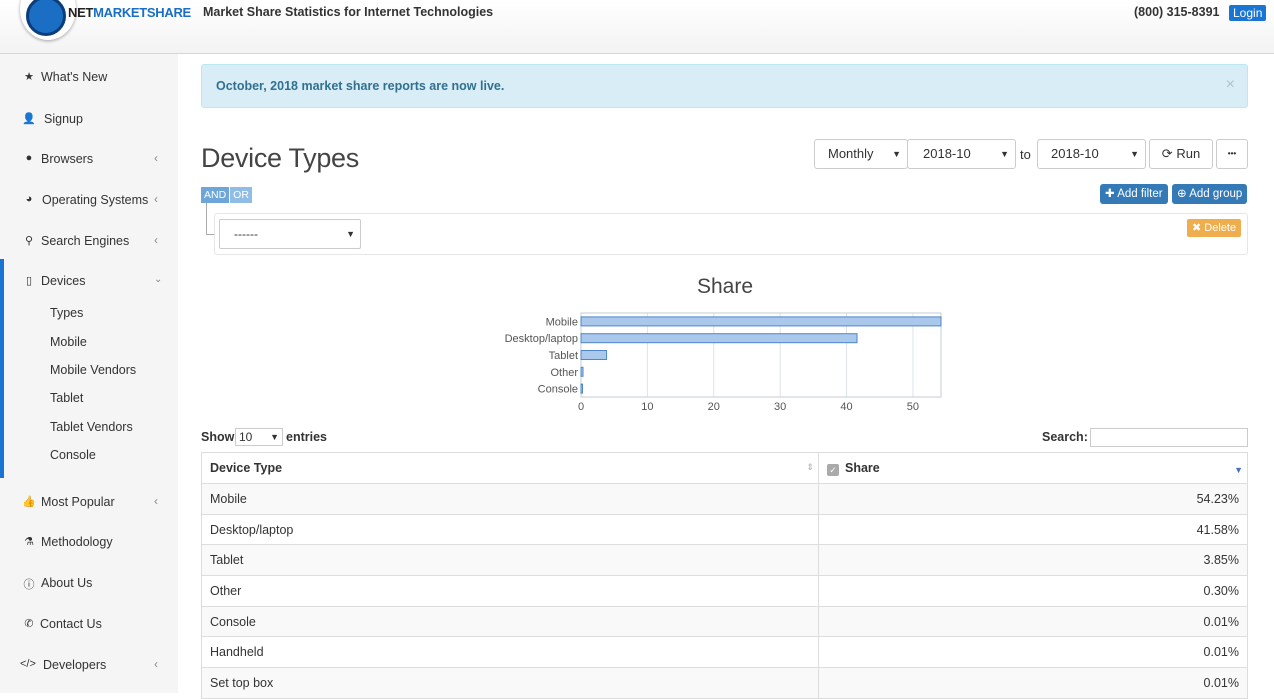 The image size is (1274, 699). Describe the element at coordinates (158, 279) in the screenshot. I see `chevron-down-icon: ⌄` at that location.